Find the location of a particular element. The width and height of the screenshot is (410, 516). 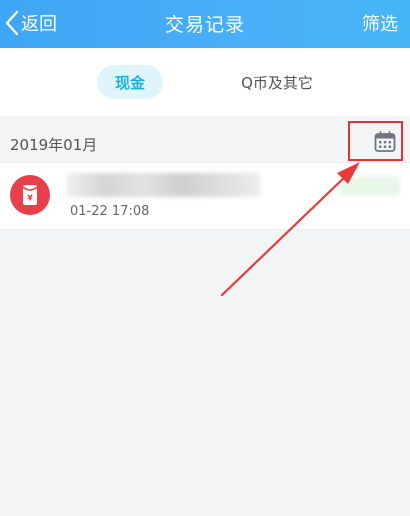

tab-qcoin-and-other: Q币及其它 is located at coordinates (277, 82).